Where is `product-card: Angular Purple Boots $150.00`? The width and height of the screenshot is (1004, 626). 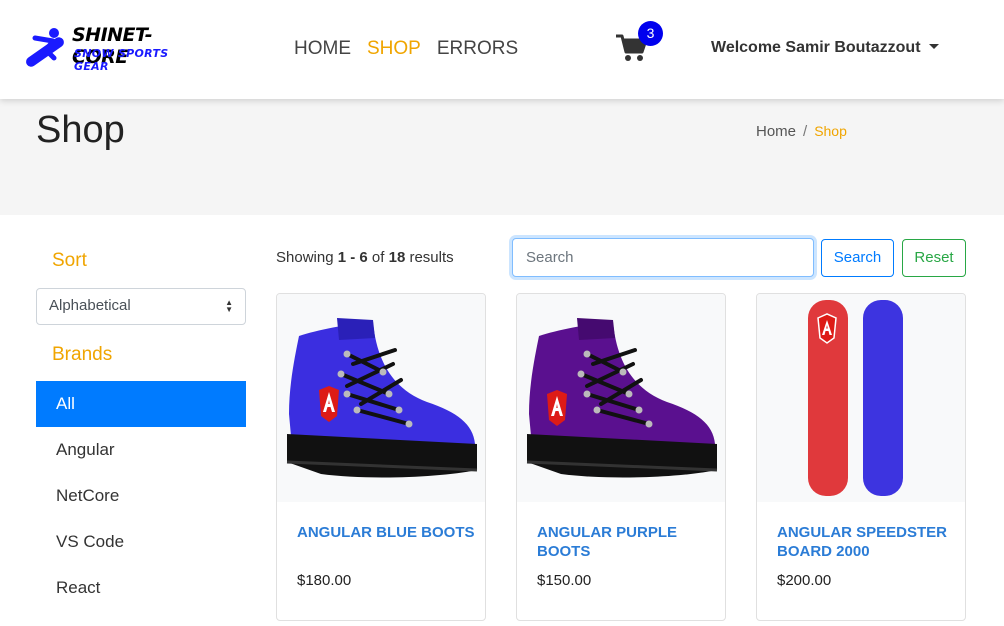 product-card: Angular Purple Boots $150.00 is located at coordinates (621, 457).